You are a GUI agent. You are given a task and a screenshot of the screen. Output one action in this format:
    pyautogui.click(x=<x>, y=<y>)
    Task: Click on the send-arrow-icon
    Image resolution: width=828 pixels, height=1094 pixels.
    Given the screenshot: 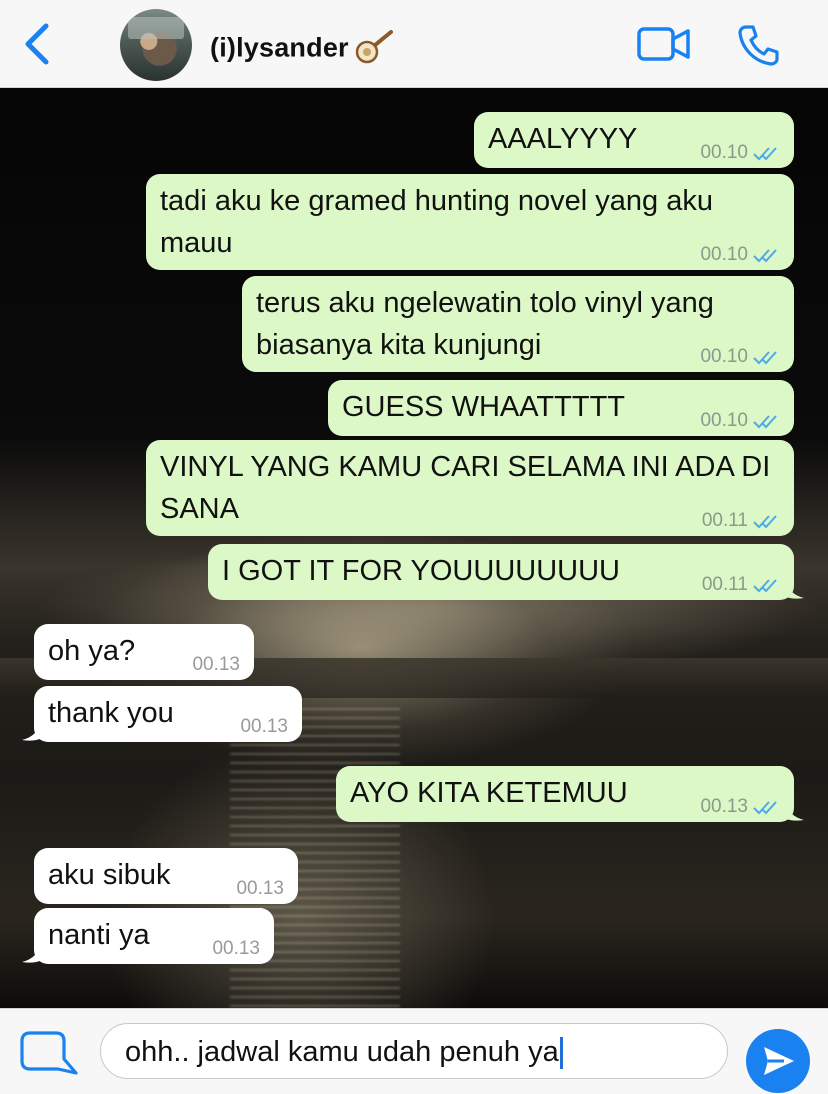 What is the action you would take?
    pyautogui.click(x=779, y=1061)
    